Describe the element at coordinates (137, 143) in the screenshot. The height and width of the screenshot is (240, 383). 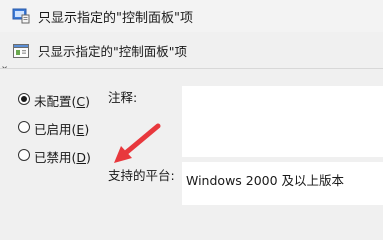
I see `annotation-arrow-icon` at that location.